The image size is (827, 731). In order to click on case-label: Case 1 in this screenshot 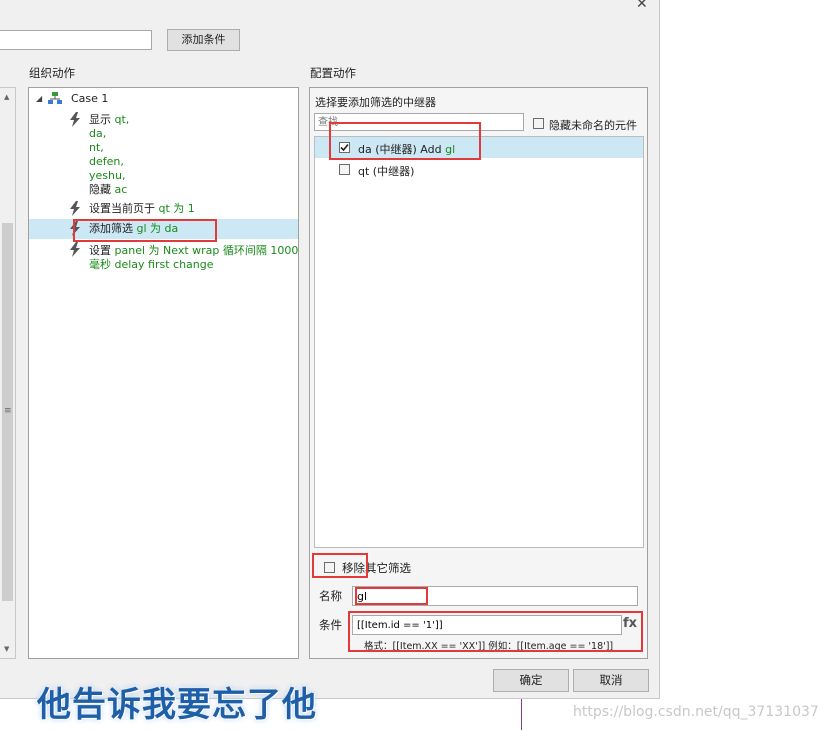, I will do `click(89, 99)`.